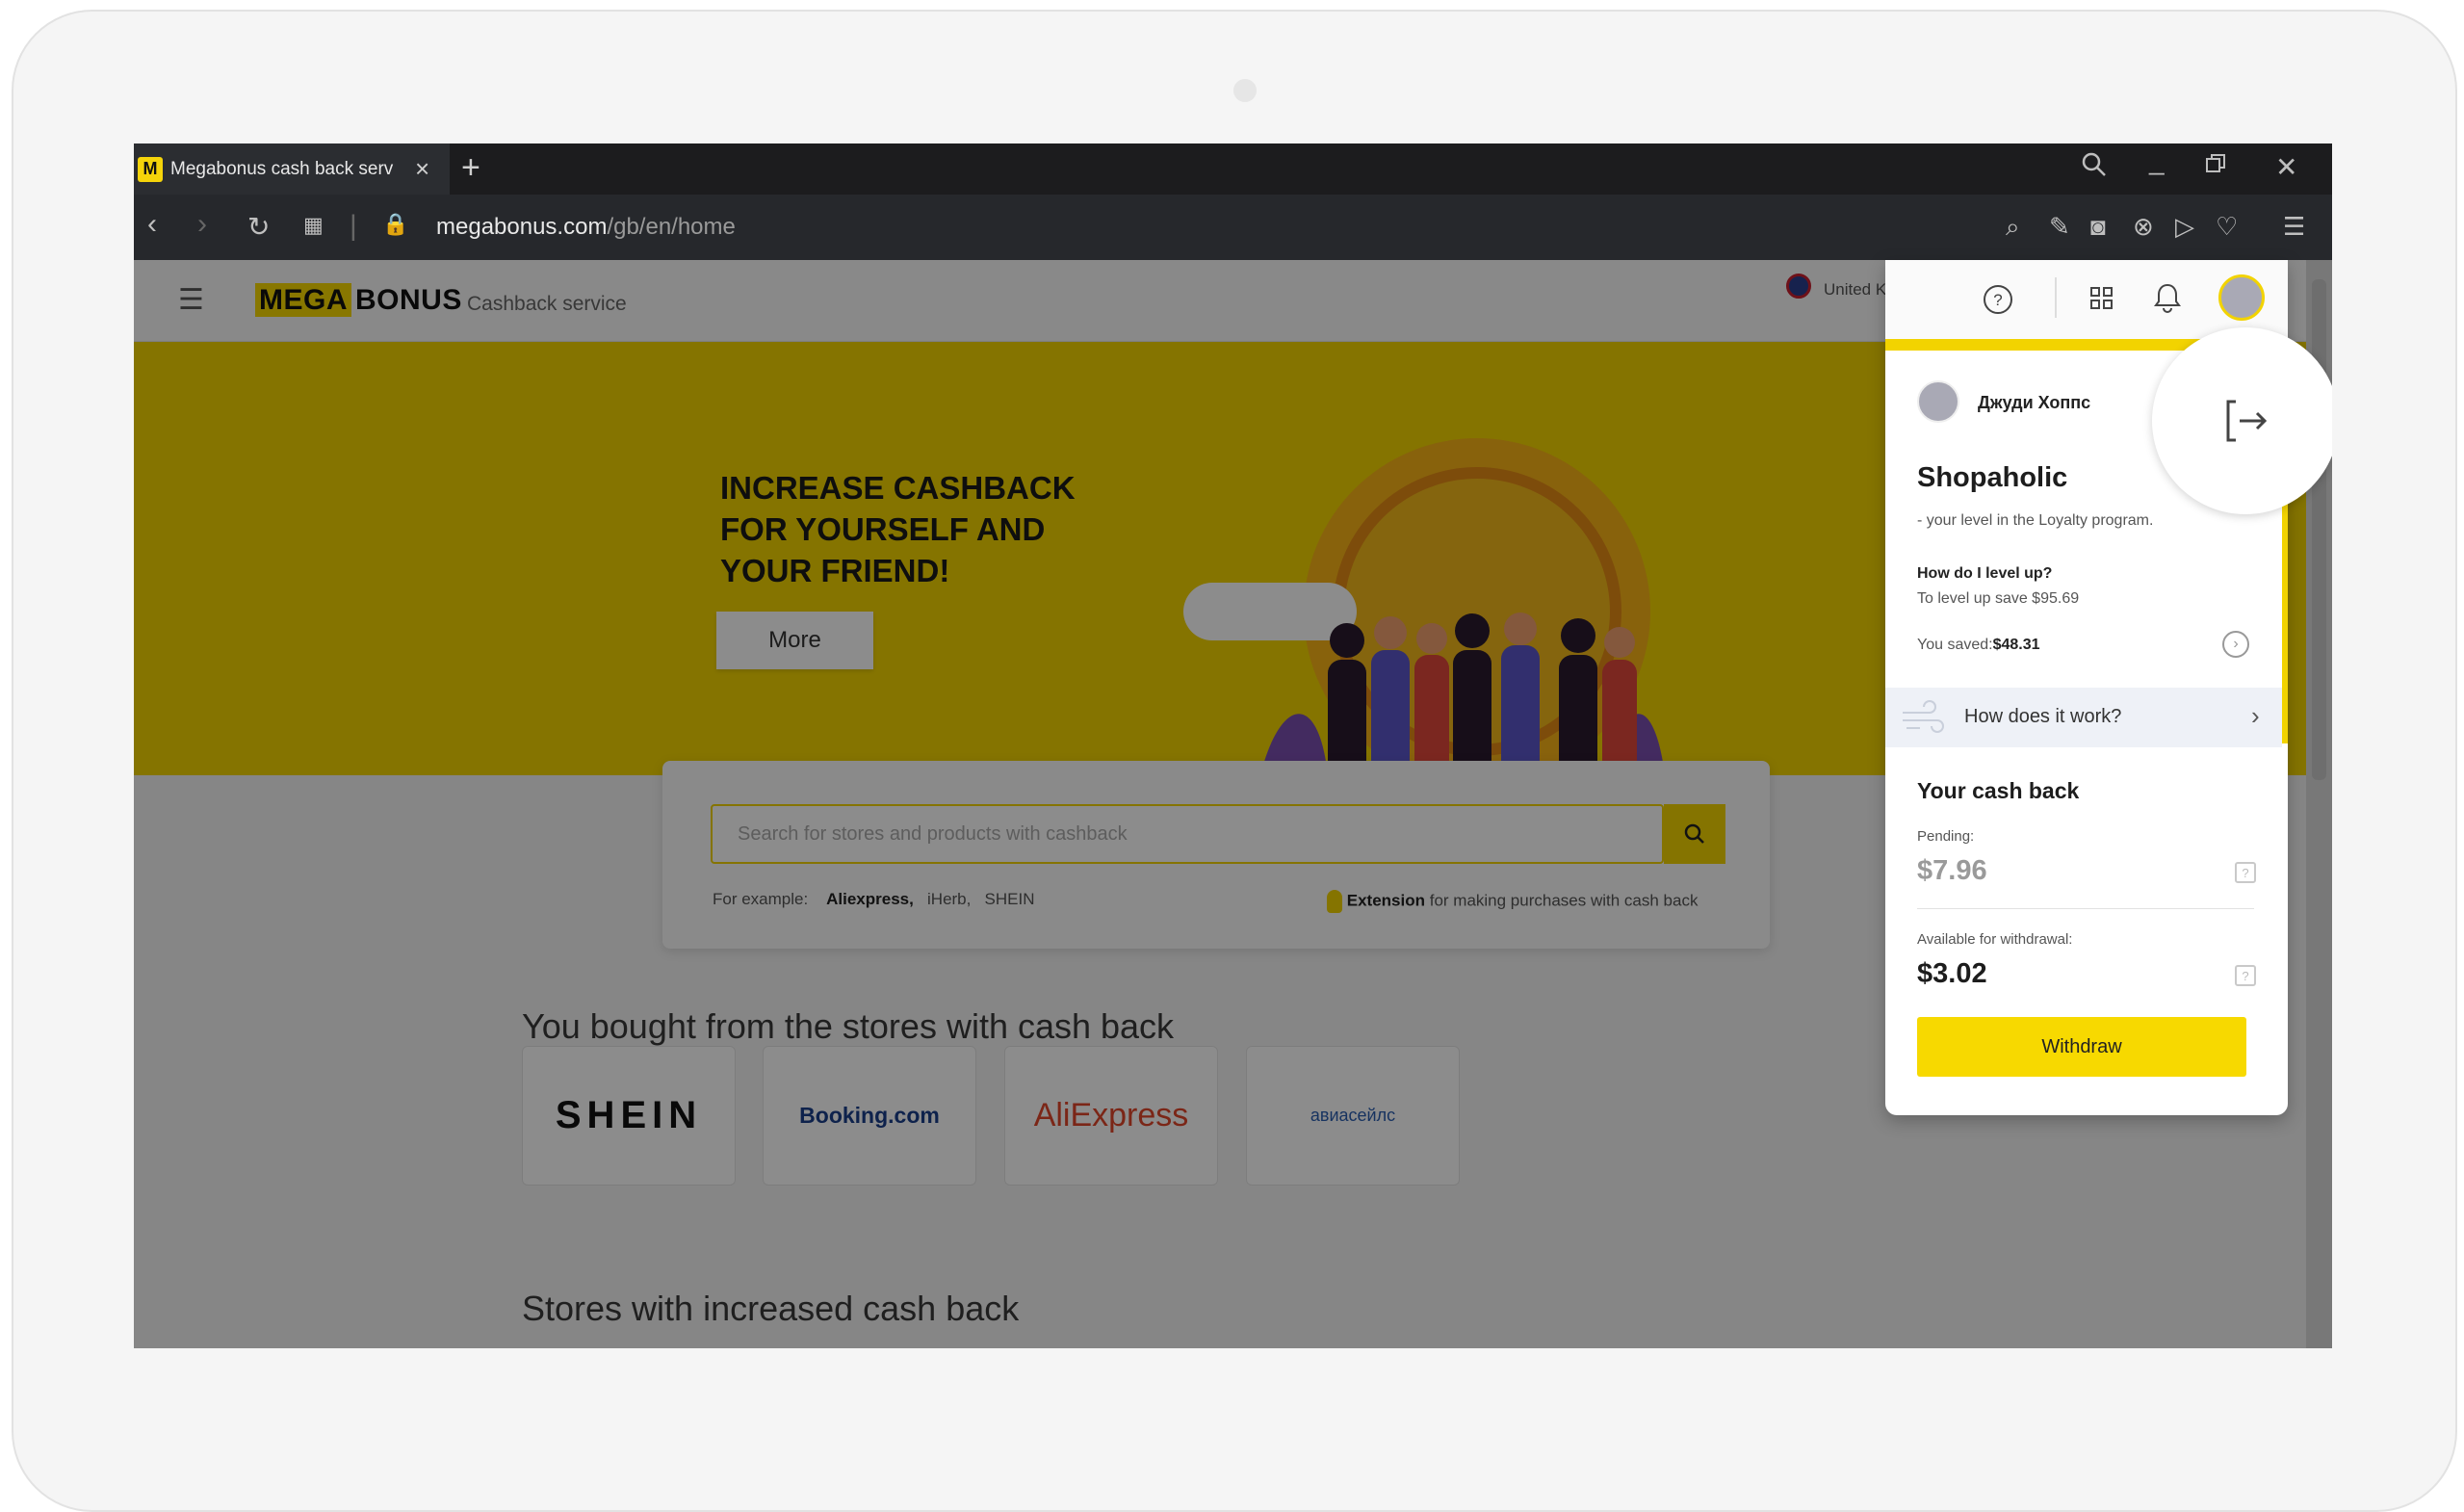 Image resolution: width=2464 pixels, height=1512 pixels. I want to click on saved-amount: You saved:$48.31, so click(1978, 646).